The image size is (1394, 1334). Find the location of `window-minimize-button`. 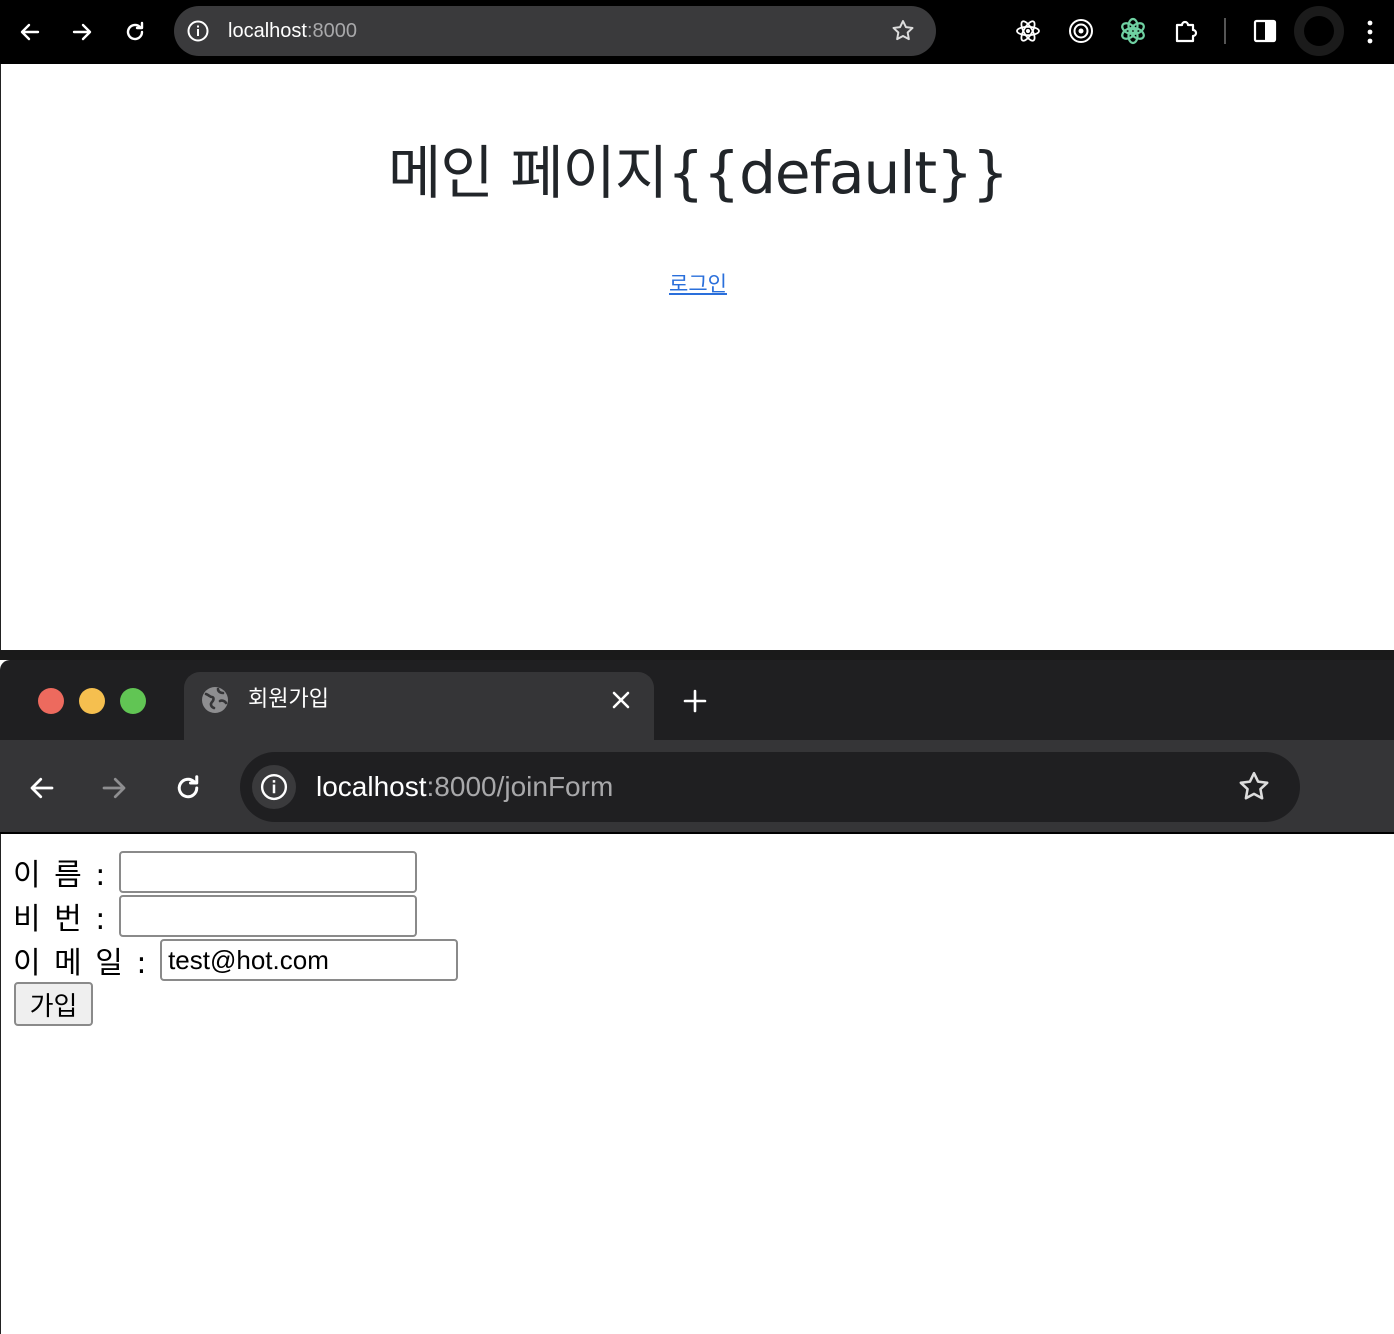

window-minimize-button is located at coordinates (92, 701).